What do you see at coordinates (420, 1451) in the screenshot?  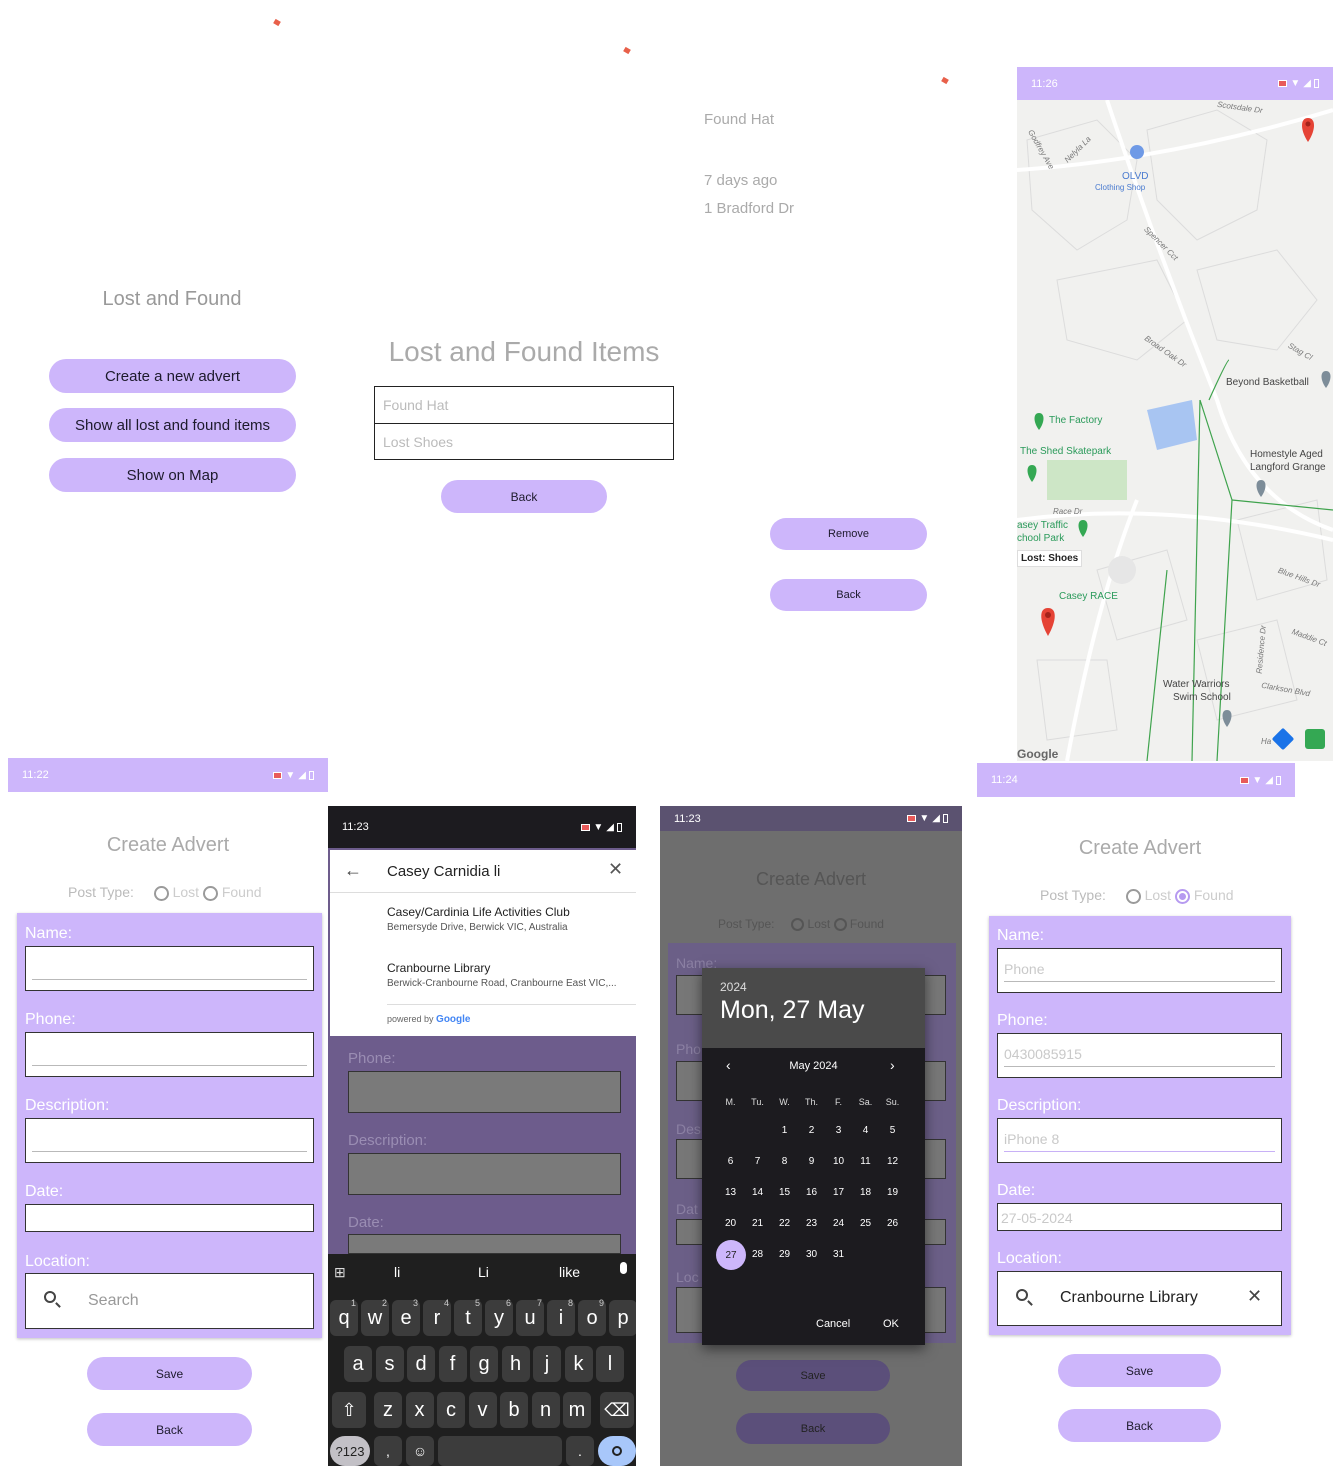 I see `emoji-key: ☺` at bounding box center [420, 1451].